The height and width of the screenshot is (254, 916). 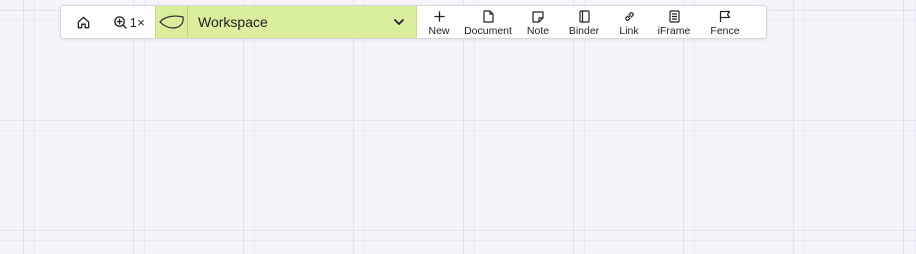 I want to click on binder-label: Binder, so click(x=584, y=30).